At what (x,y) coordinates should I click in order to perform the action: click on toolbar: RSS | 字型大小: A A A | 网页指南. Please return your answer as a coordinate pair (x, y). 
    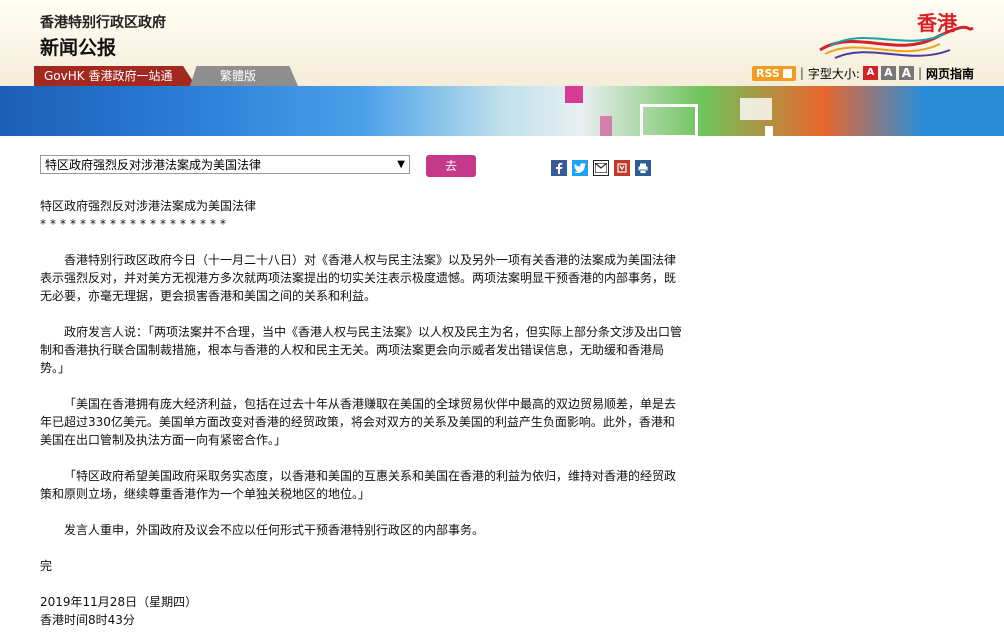
    Looking at the image, I should click on (863, 73).